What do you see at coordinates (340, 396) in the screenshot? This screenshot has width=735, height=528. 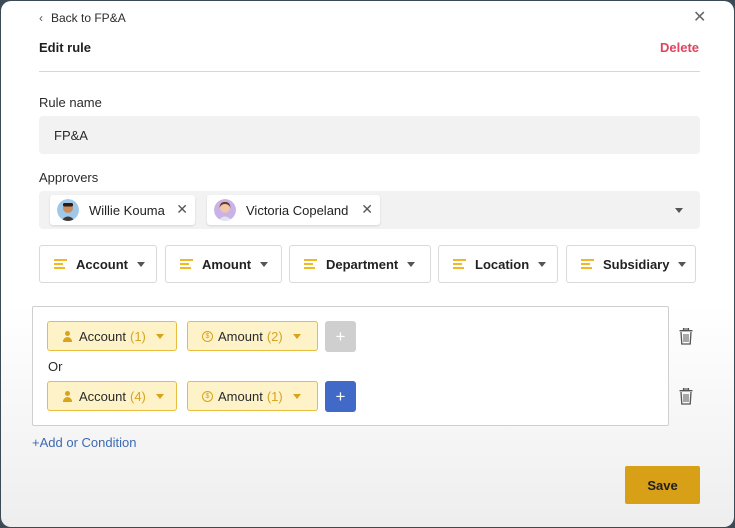 I see `add-condition-button: +` at bounding box center [340, 396].